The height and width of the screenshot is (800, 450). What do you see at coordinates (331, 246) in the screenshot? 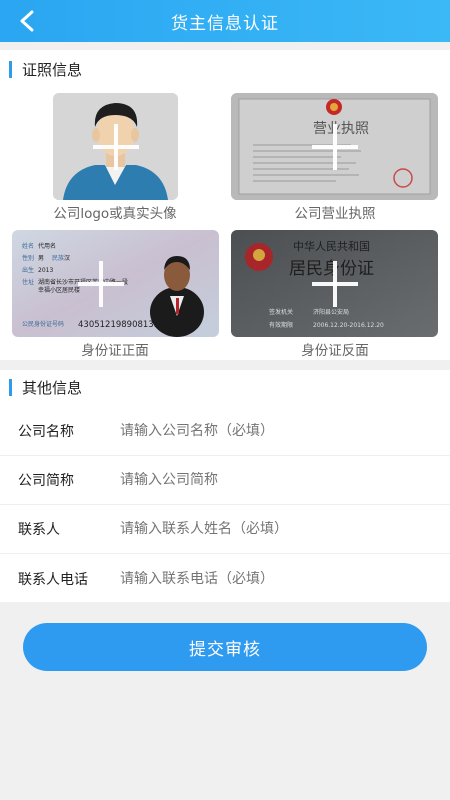
I see `svg-text: 中华人民共和国` at bounding box center [331, 246].